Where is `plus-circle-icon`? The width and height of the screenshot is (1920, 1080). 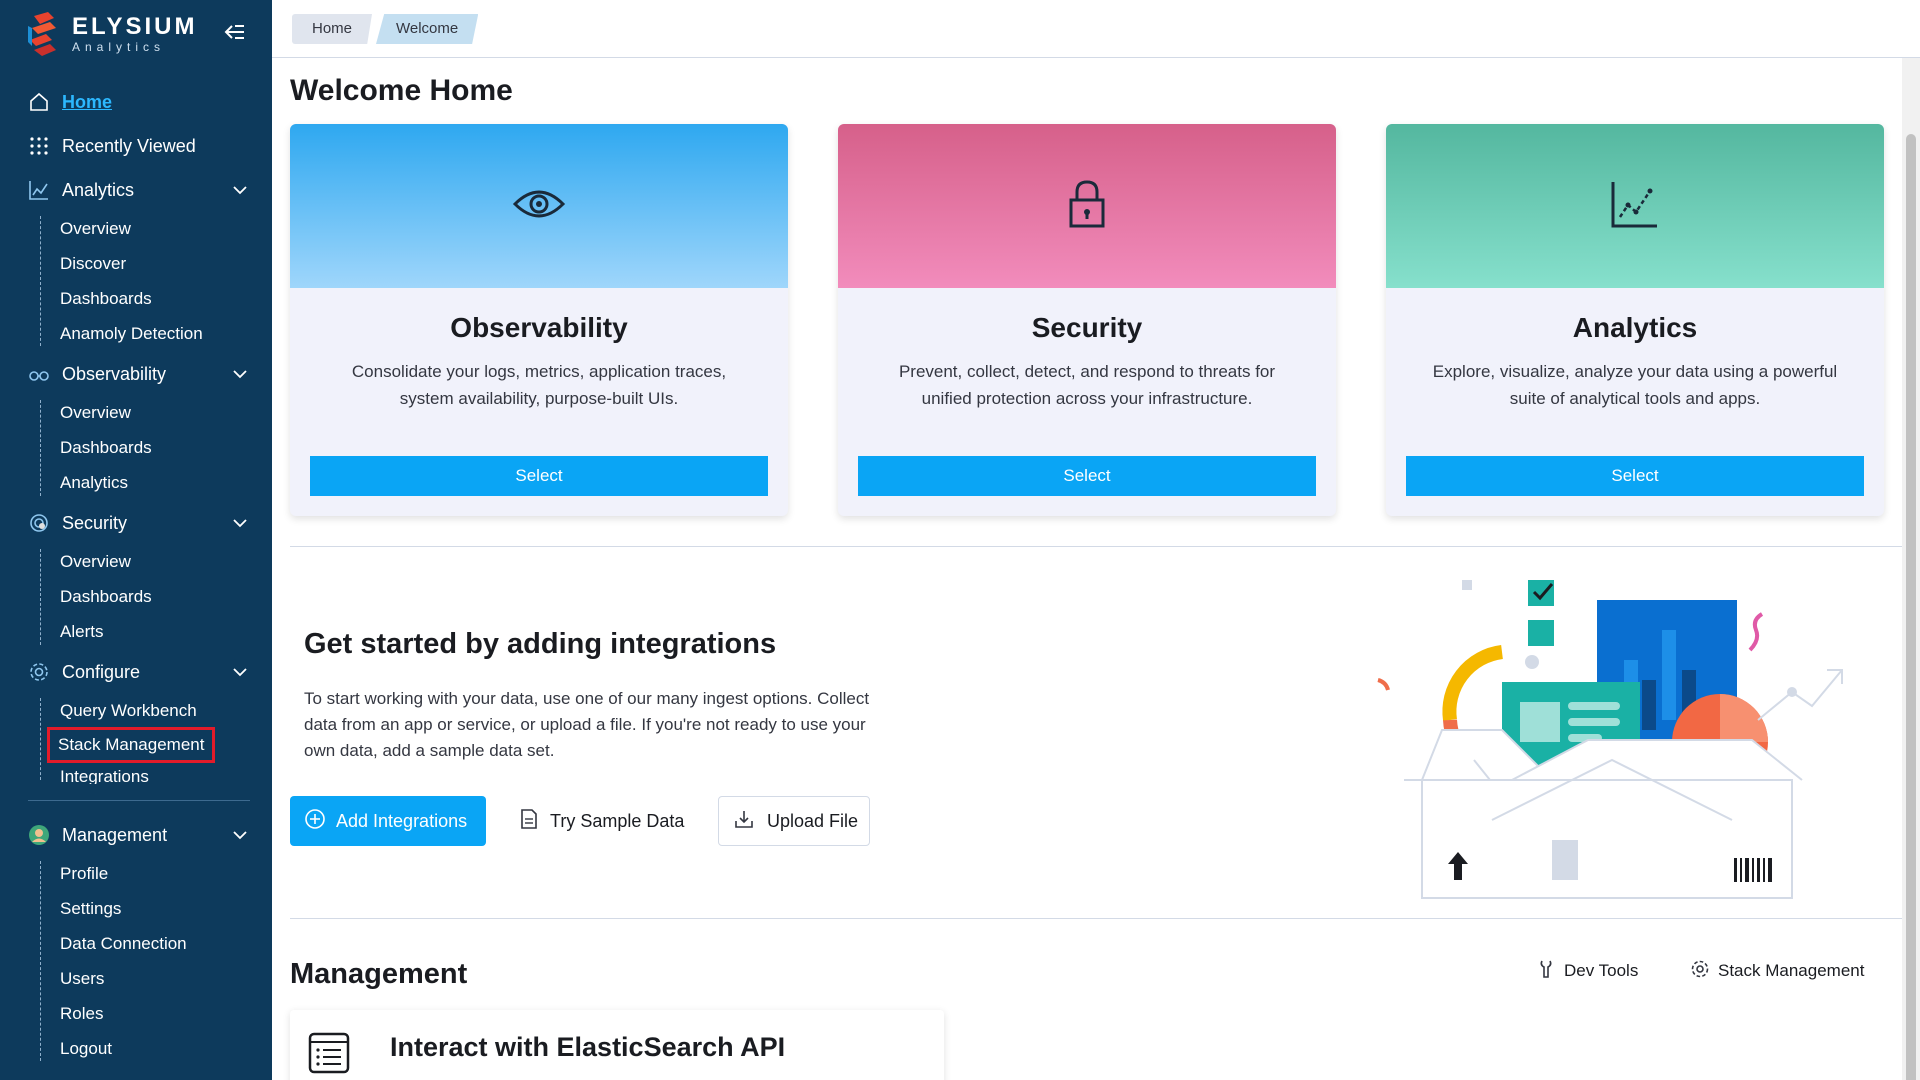
plus-circle-icon is located at coordinates (315, 821).